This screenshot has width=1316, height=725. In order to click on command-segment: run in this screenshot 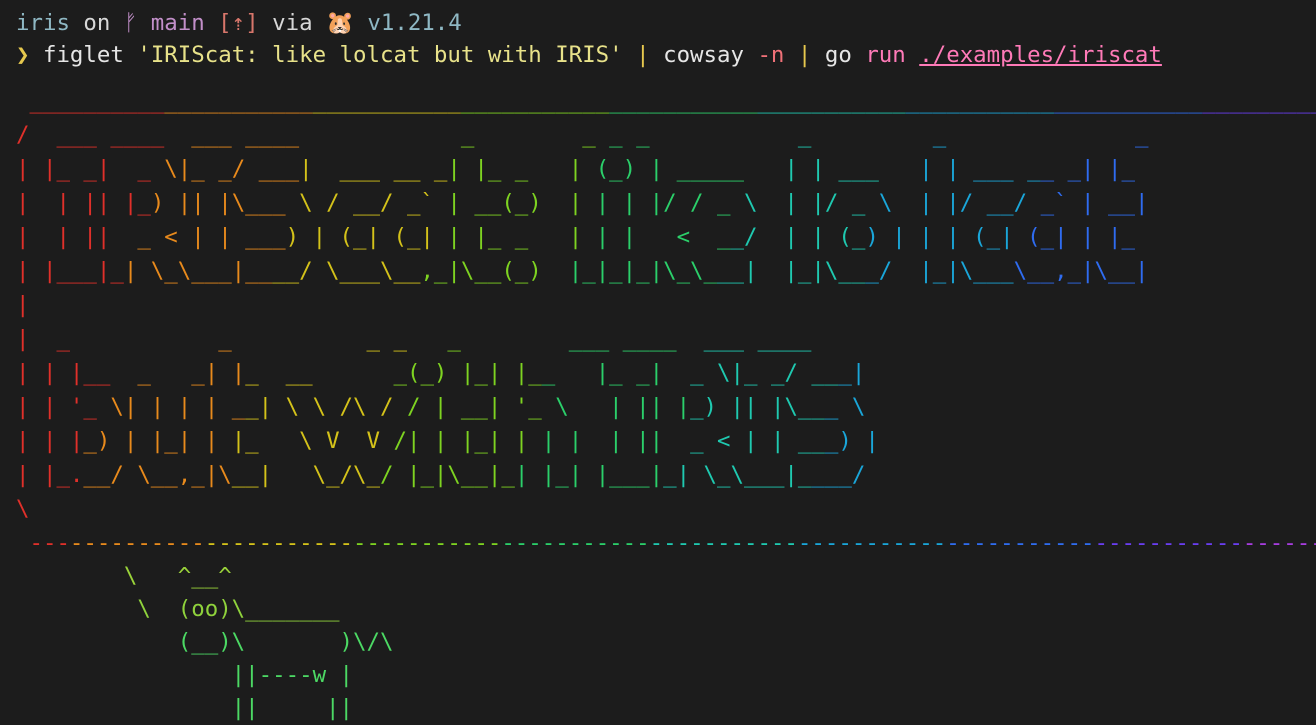, I will do `click(885, 54)`.